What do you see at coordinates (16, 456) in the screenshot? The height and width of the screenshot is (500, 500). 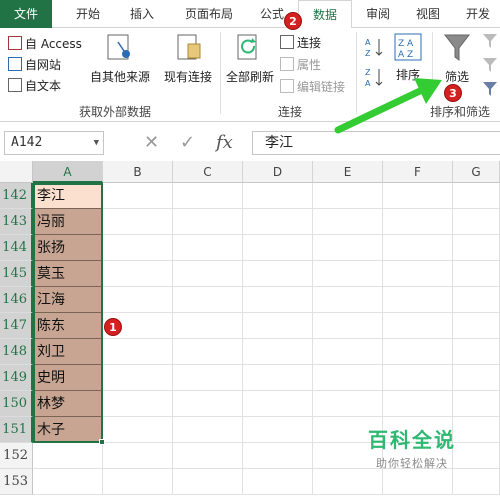 I see `row-header: 152` at bounding box center [16, 456].